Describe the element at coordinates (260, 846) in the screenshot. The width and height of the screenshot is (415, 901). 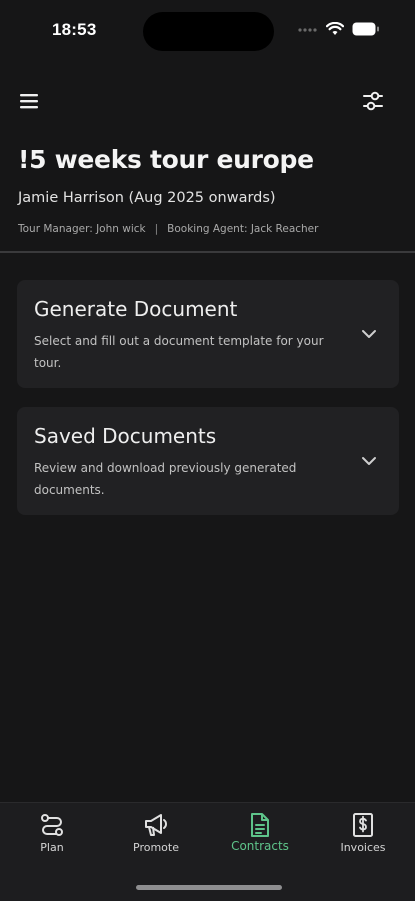
I see `nav-label-contracts: Contracts` at that location.